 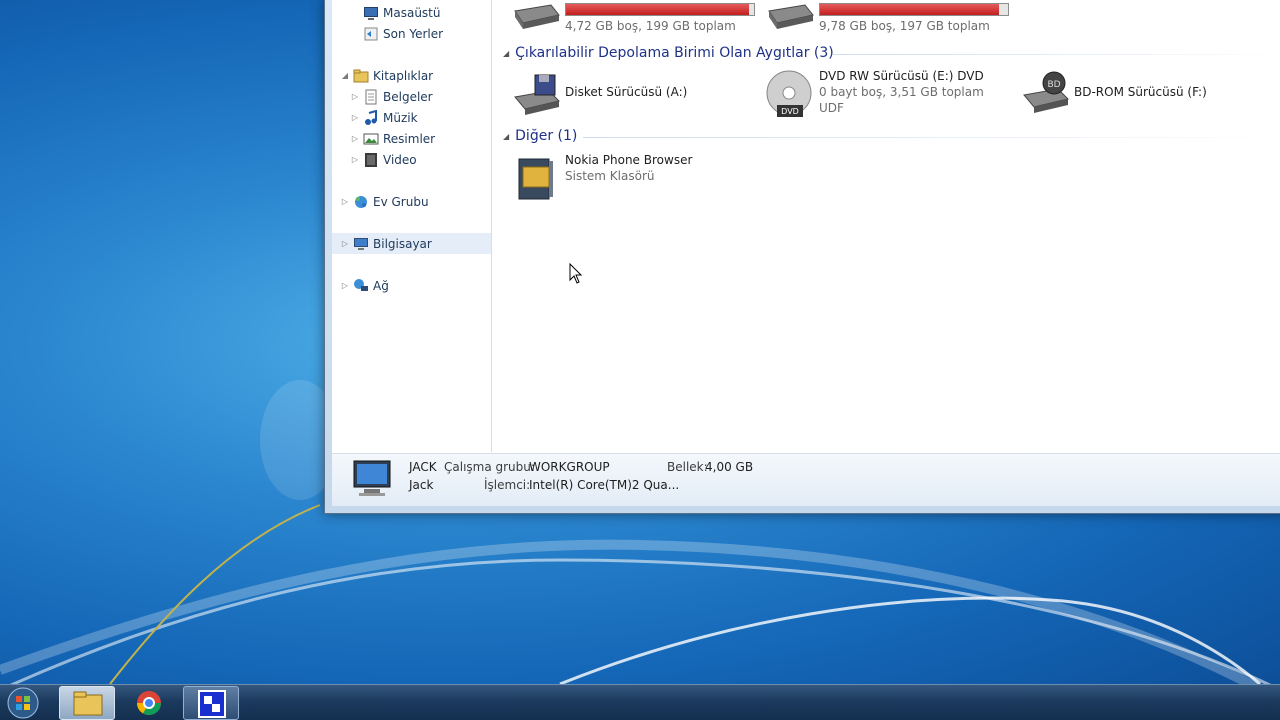 I want to click on homegroup-icon, so click(x=361, y=201).